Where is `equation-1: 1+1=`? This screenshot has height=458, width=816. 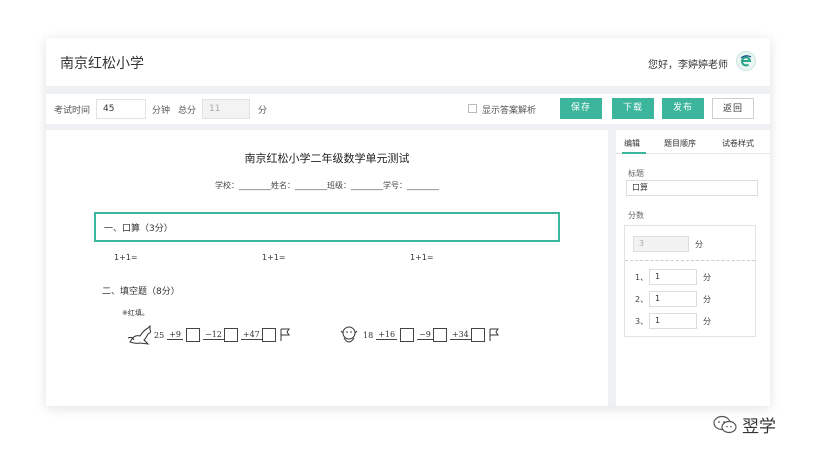 equation-1: 1+1= is located at coordinates (126, 257).